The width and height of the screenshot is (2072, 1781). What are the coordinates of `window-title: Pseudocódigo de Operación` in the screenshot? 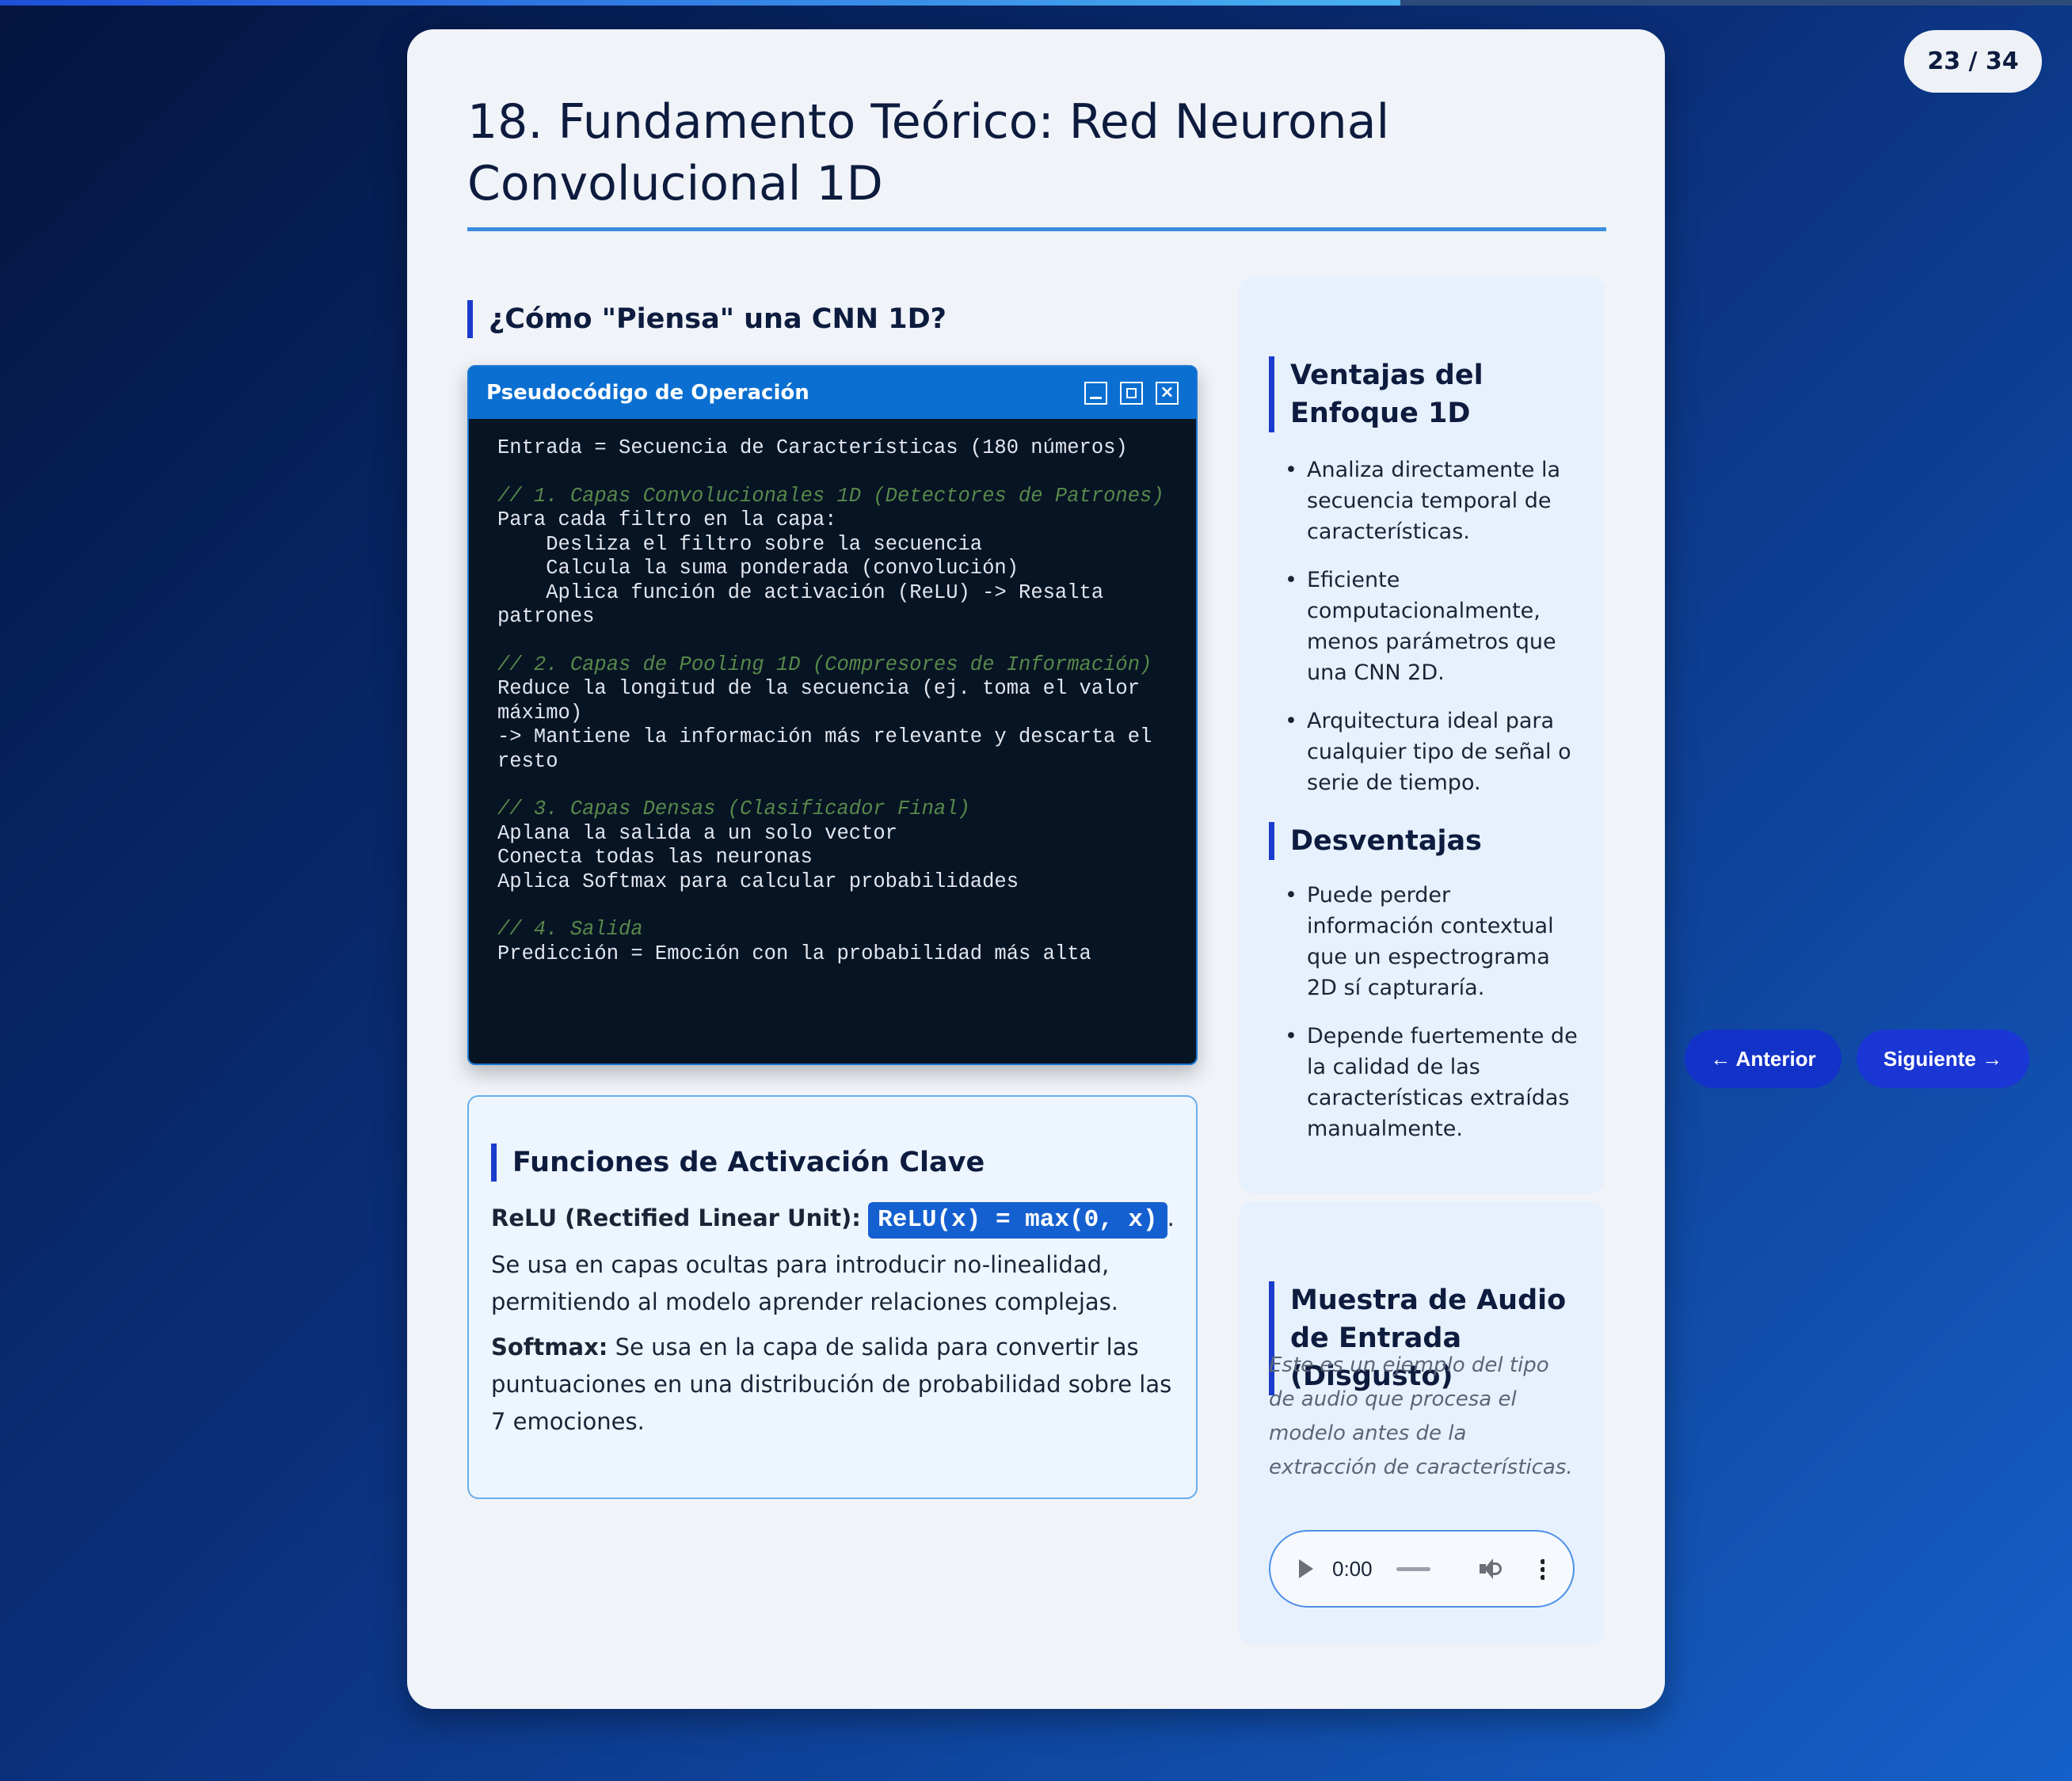 It's located at (647, 393).